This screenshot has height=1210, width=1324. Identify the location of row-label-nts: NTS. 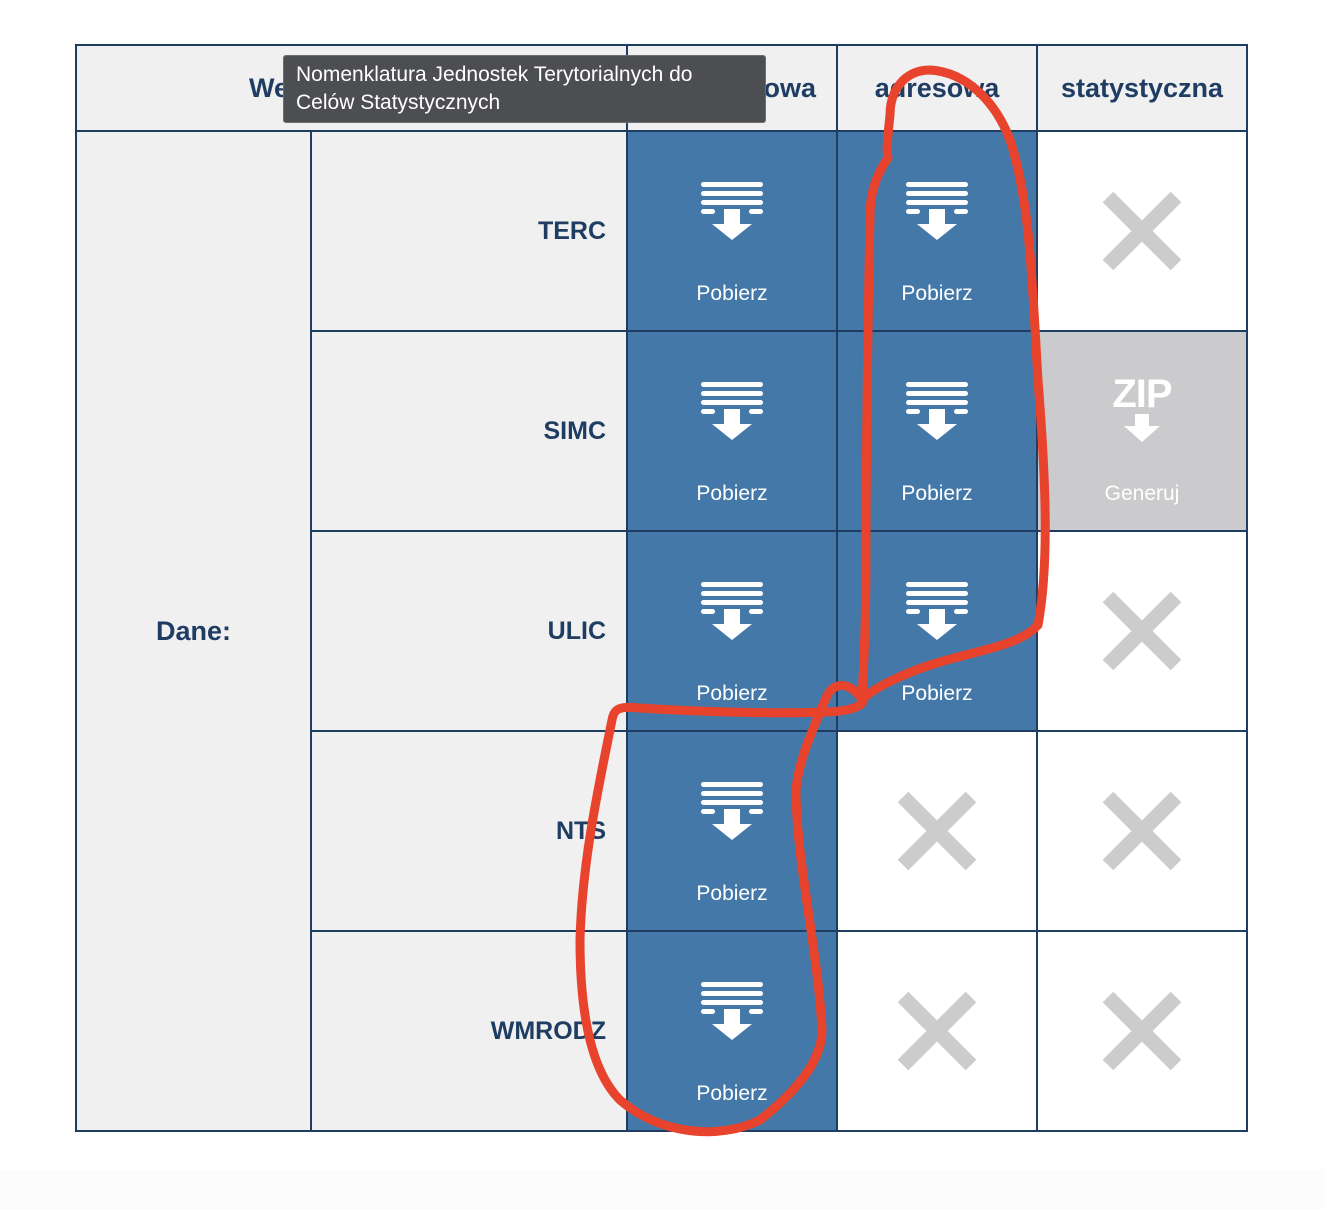
(469, 831).